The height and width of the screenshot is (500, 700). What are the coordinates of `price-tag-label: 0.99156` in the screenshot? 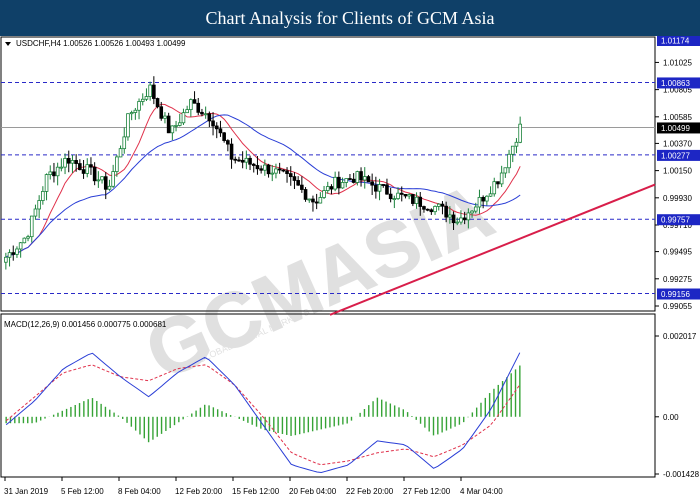 It's located at (675, 294).